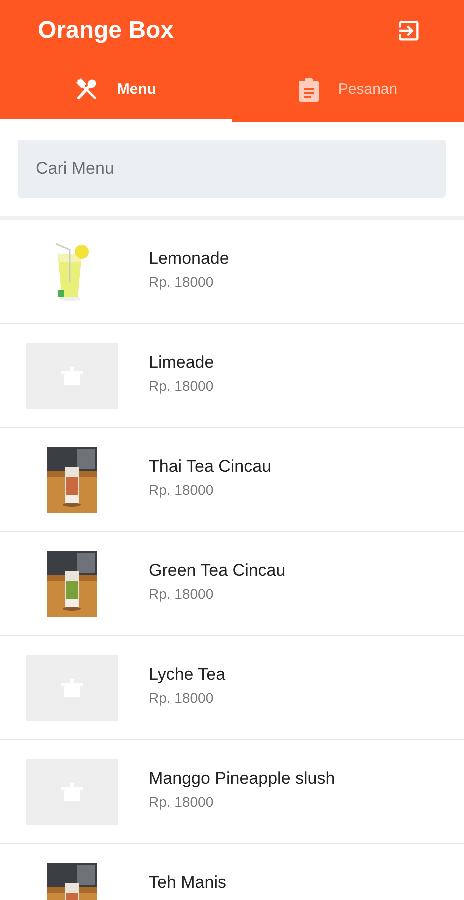 This screenshot has width=464, height=900. Describe the element at coordinates (116, 92) in the screenshot. I see `tab: Menu` at that location.